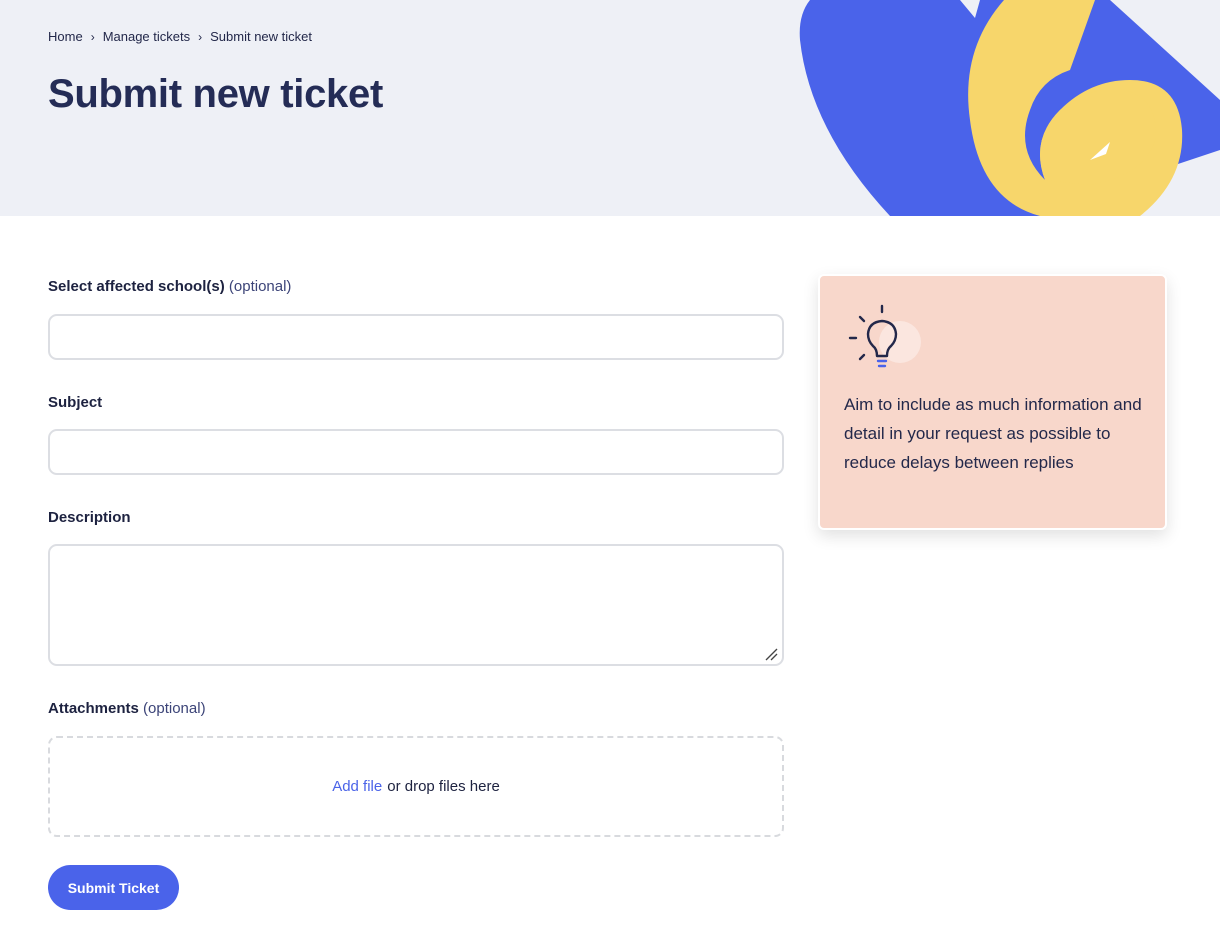 The width and height of the screenshot is (1220, 932). What do you see at coordinates (443, 786) in the screenshot?
I see `drop-files-text: or drop files here` at bounding box center [443, 786].